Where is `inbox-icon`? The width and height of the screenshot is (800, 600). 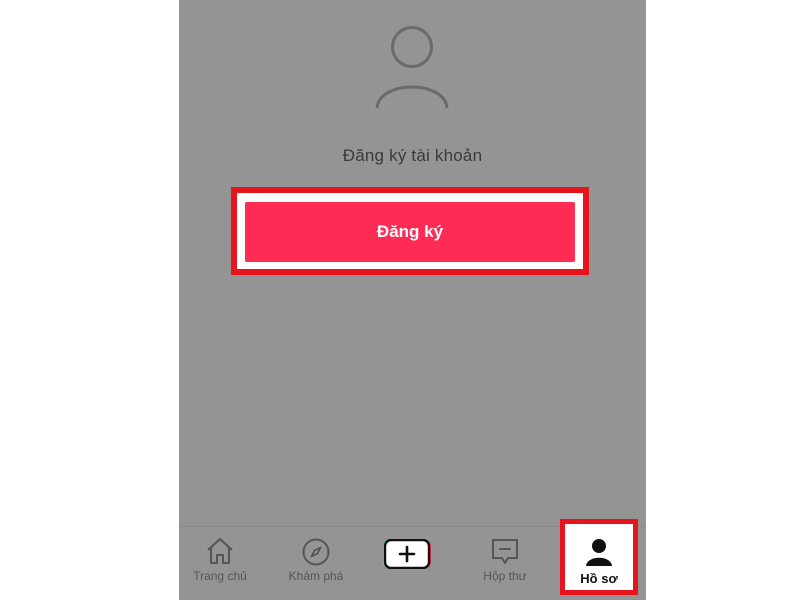 inbox-icon is located at coordinates (505, 554).